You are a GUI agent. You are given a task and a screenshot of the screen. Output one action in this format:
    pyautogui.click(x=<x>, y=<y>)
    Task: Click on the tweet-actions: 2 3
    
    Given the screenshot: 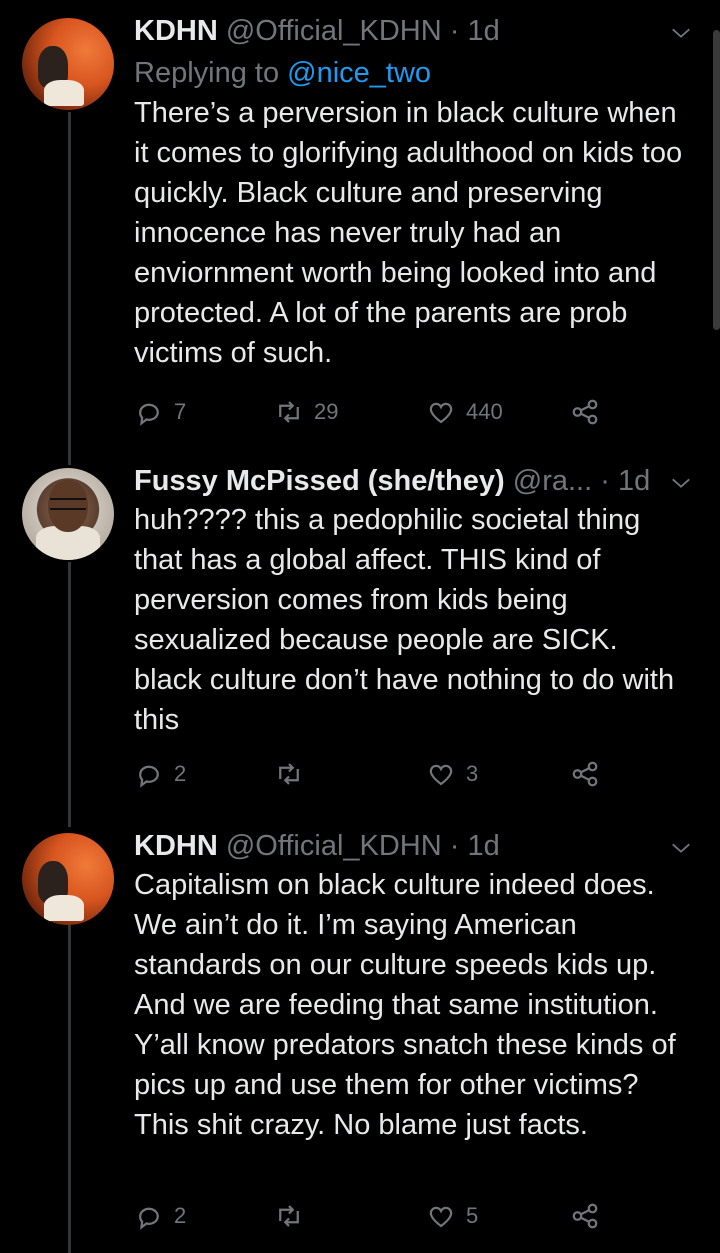 What is the action you would take?
    pyautogui.click(x=374, y=774)
    